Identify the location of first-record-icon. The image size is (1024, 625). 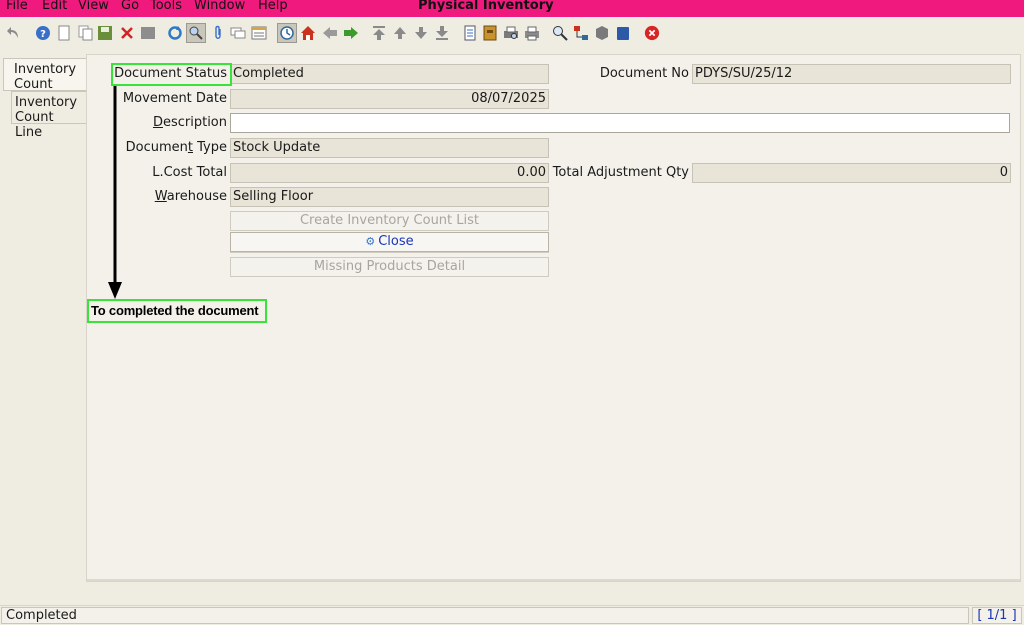
(379, 33).